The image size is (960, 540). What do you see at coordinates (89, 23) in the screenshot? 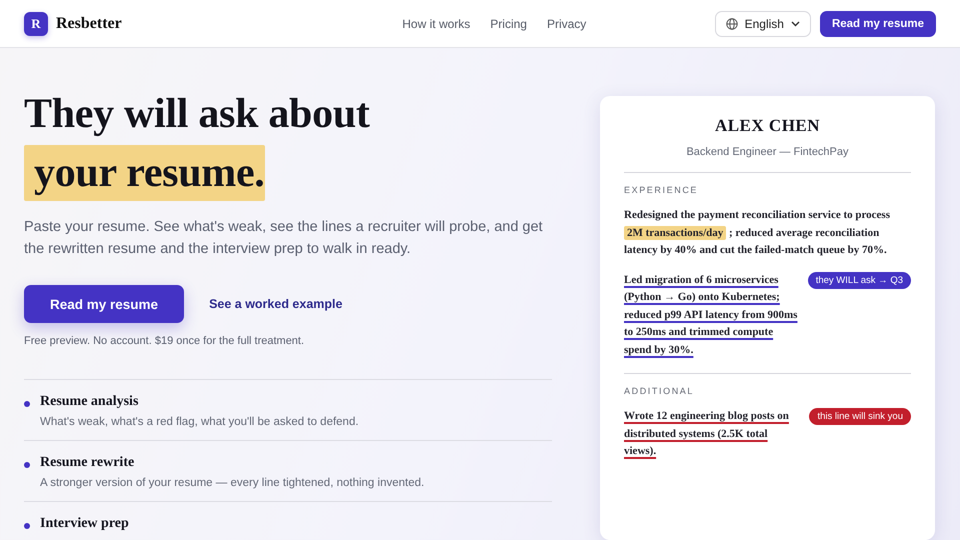
I see `brand-name: Resbetter` at bounding box center [89, 23].